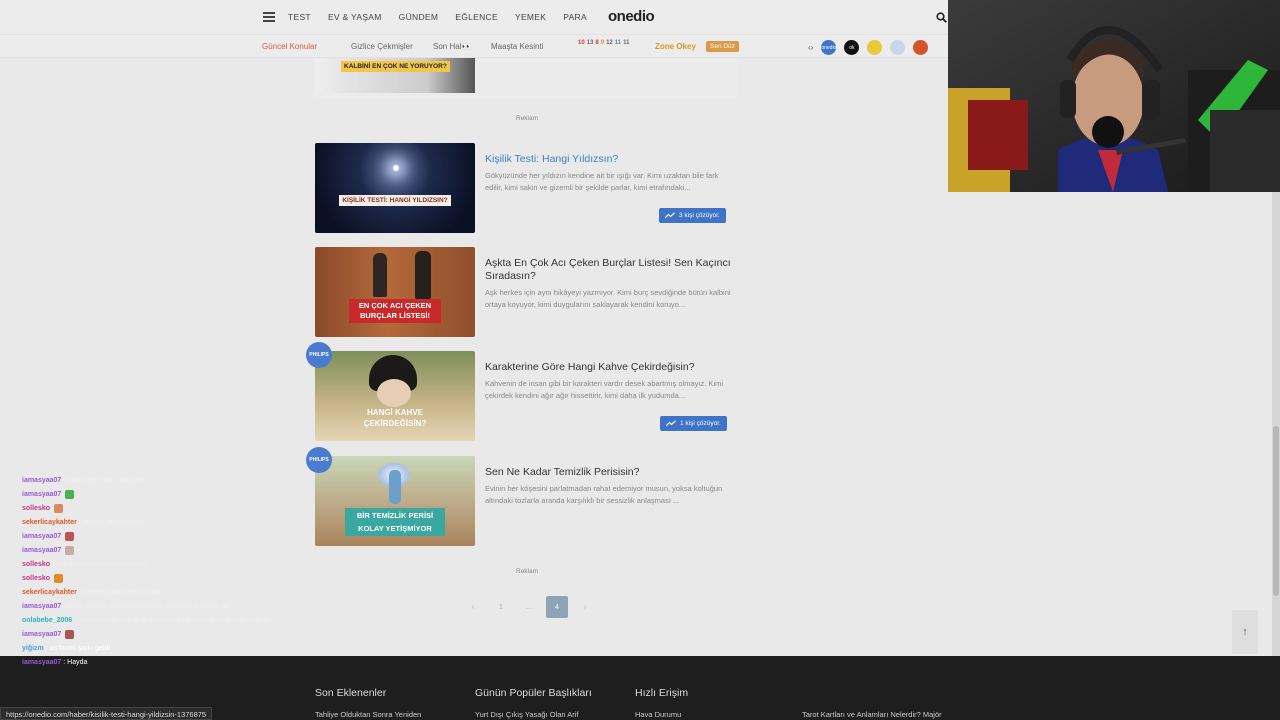 The height and width of the screenshot is (720, 1280). Describe the element at coordinates (396, 168) in the screenshot. I see `star-graphic` at that location.